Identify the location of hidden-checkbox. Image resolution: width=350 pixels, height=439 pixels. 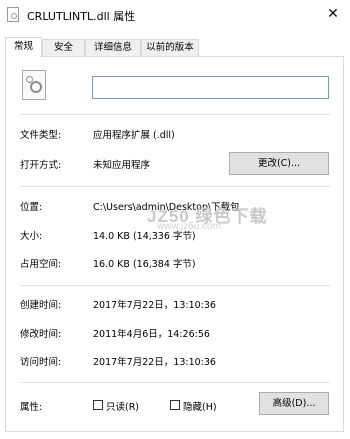
(175, 405).